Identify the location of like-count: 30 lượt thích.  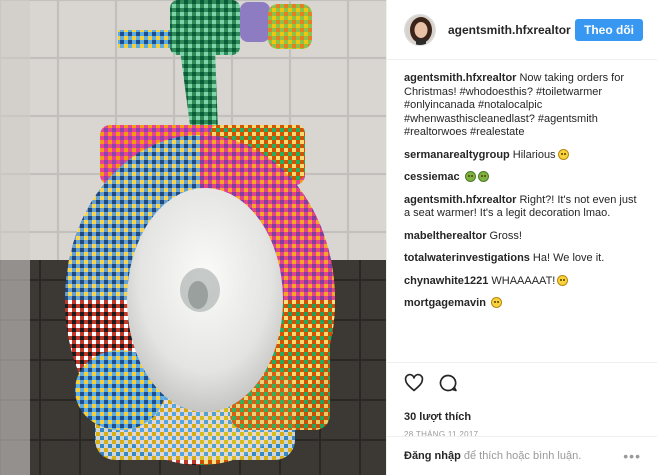
(522, 417).